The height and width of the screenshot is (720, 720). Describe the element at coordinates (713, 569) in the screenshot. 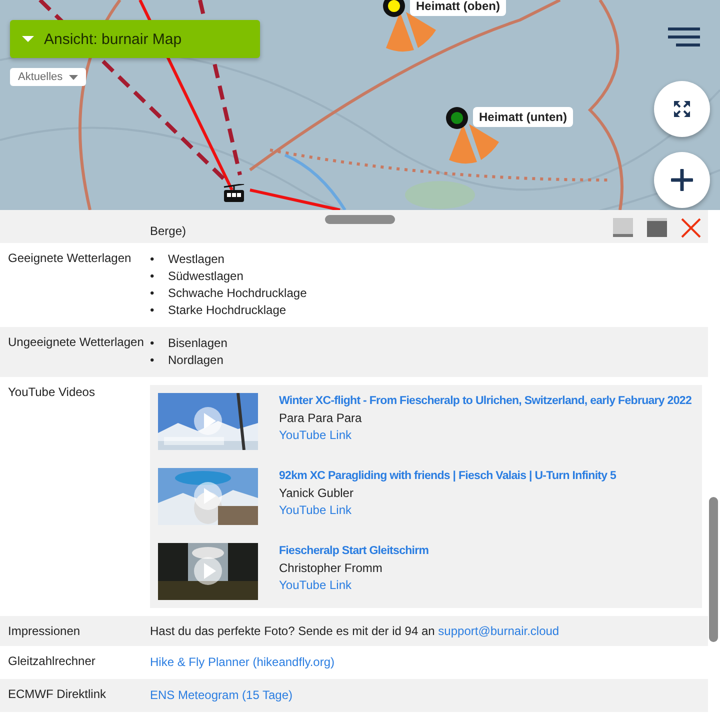

I see `scrollbar-thumb` at that location.